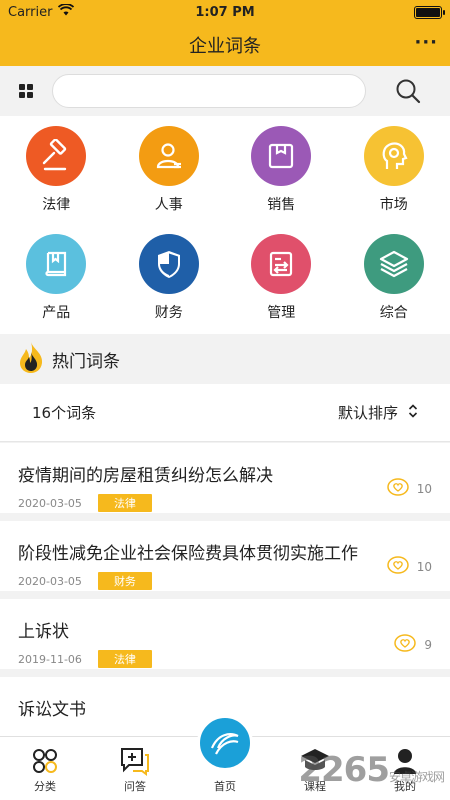 This screenshot has width=450, height=800. Describe the element at coordinates (86, 361) in the screenshot. I see `hot-section-title: 热门词条` at that location.